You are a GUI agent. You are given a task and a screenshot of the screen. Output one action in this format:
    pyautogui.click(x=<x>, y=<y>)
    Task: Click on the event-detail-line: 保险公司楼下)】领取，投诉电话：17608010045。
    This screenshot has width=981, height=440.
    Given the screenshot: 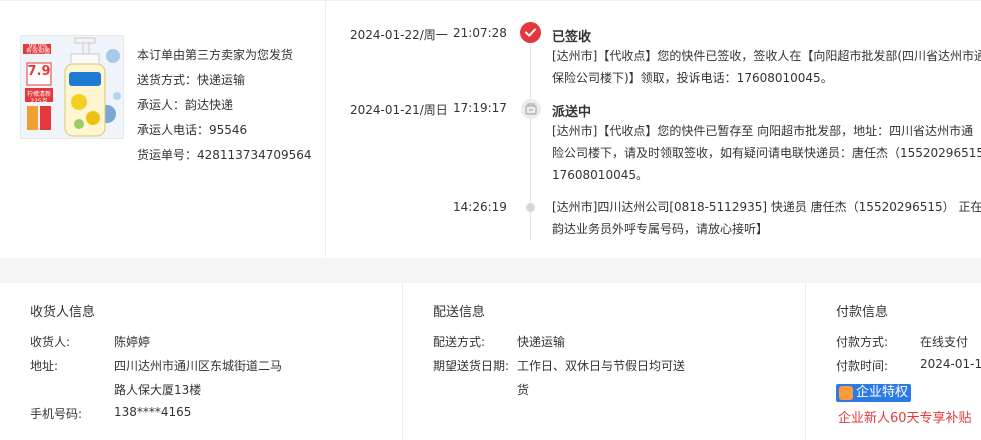 What is the action you would take?
    pyautogui.click(x=692, y=78)
    